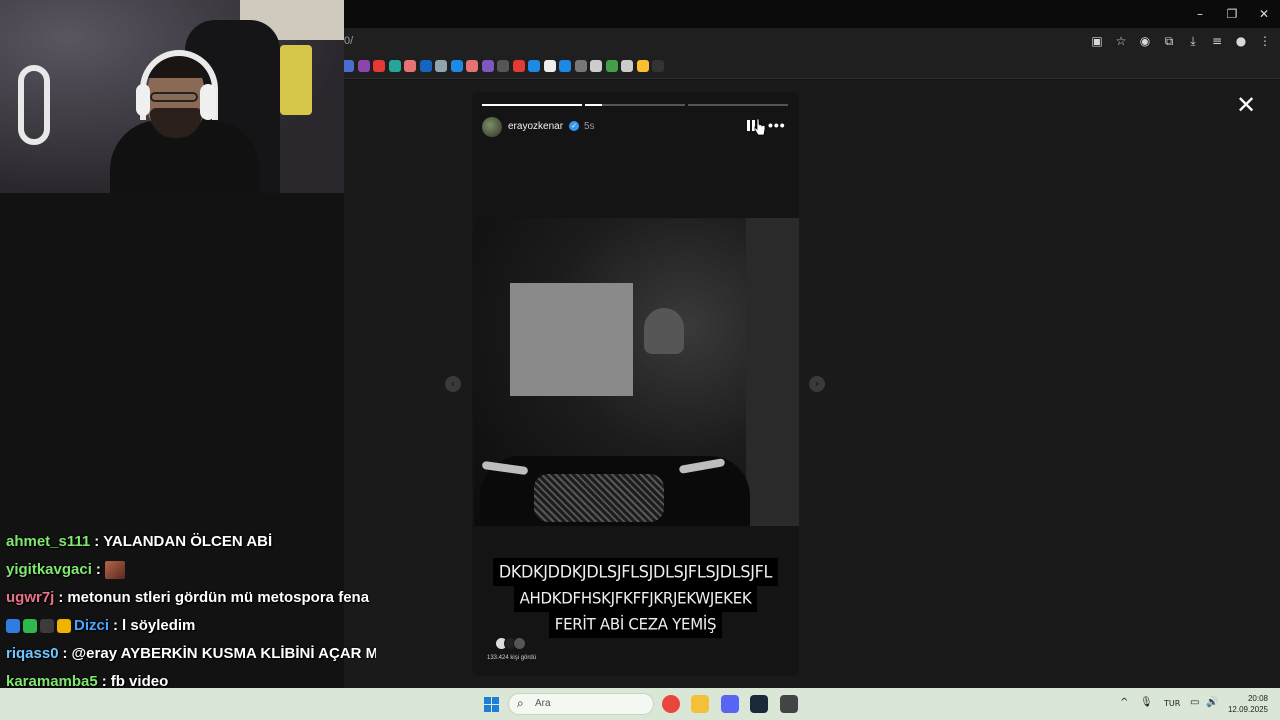 The image size is (1280, 720). What do you see at coordinates (635, 624) in the screenshot?
I see `caption-line-3: FERİT ABİ CEZA YEMİŞ` at bounding box center [635, 624].